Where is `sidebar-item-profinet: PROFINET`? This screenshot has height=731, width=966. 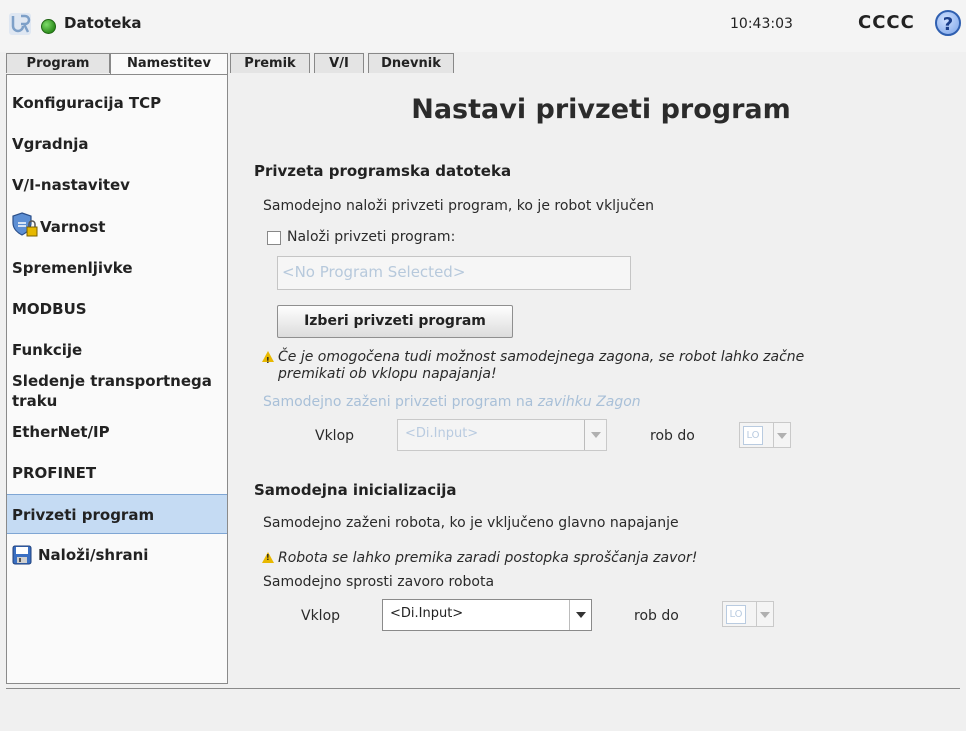
sidebar-item-profinet: PROFINET is located at coordinates (117, 473).